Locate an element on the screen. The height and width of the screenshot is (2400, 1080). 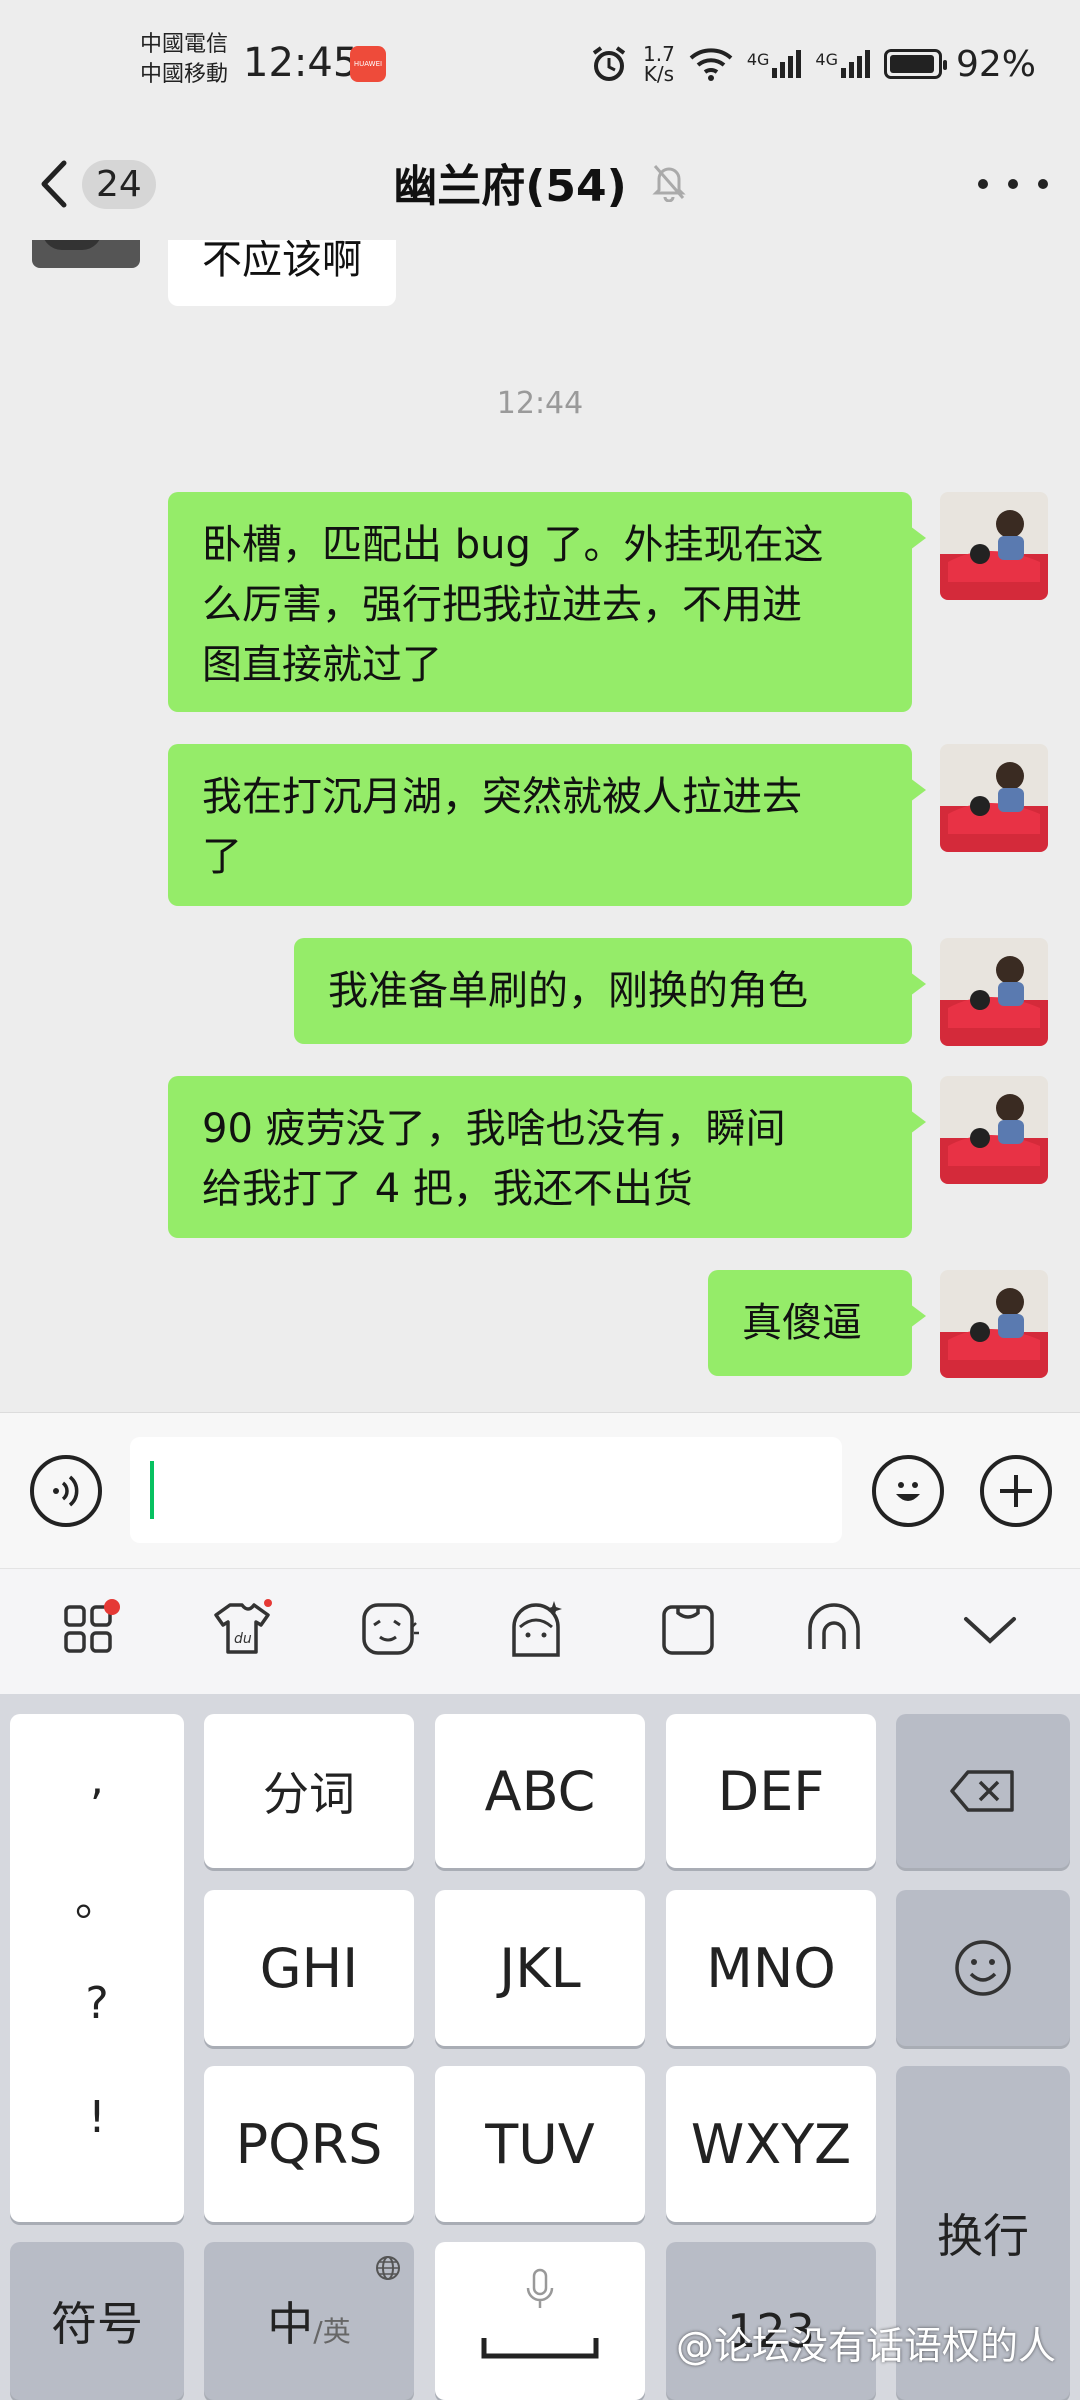
message-line: 卧槽，匹配出 bug 了。外挂现在这 is located at coordinates (513, 545).